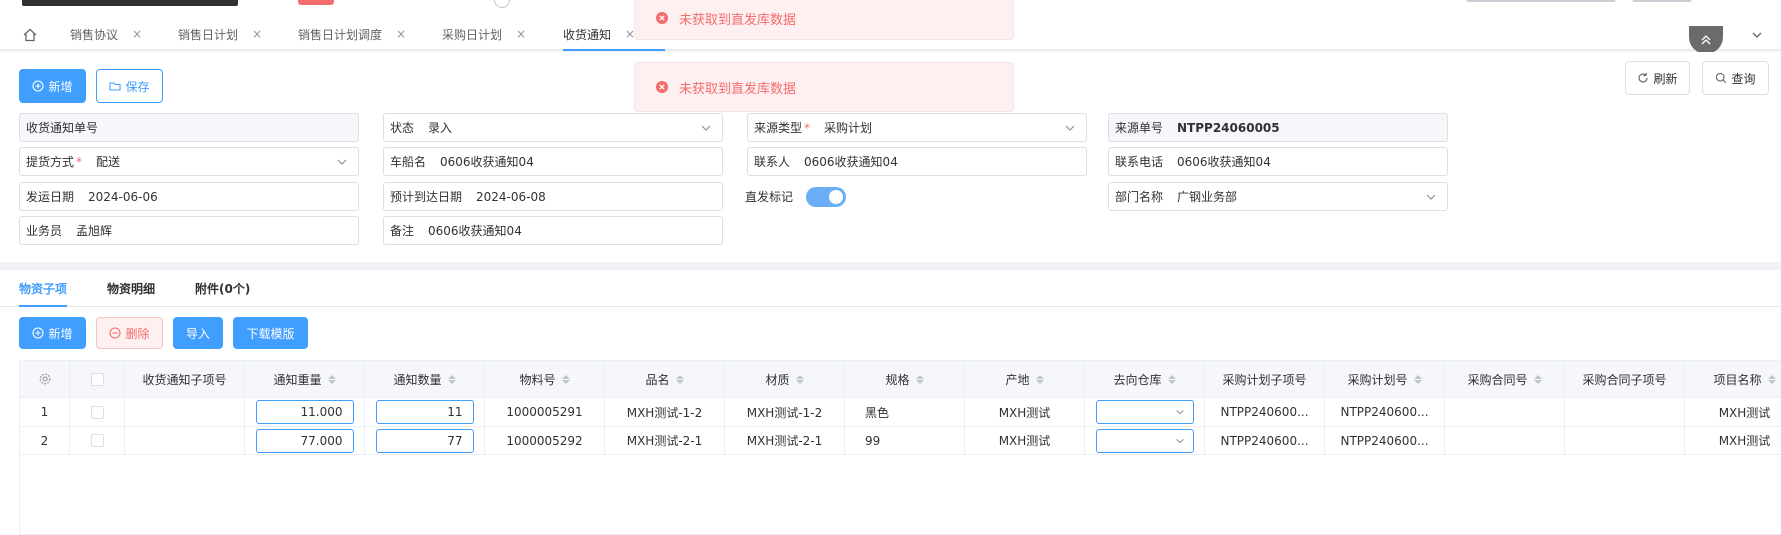  Describe the element at coordinates (1025, 379) in the screenshot. I see `column-header: 产地` at that location.